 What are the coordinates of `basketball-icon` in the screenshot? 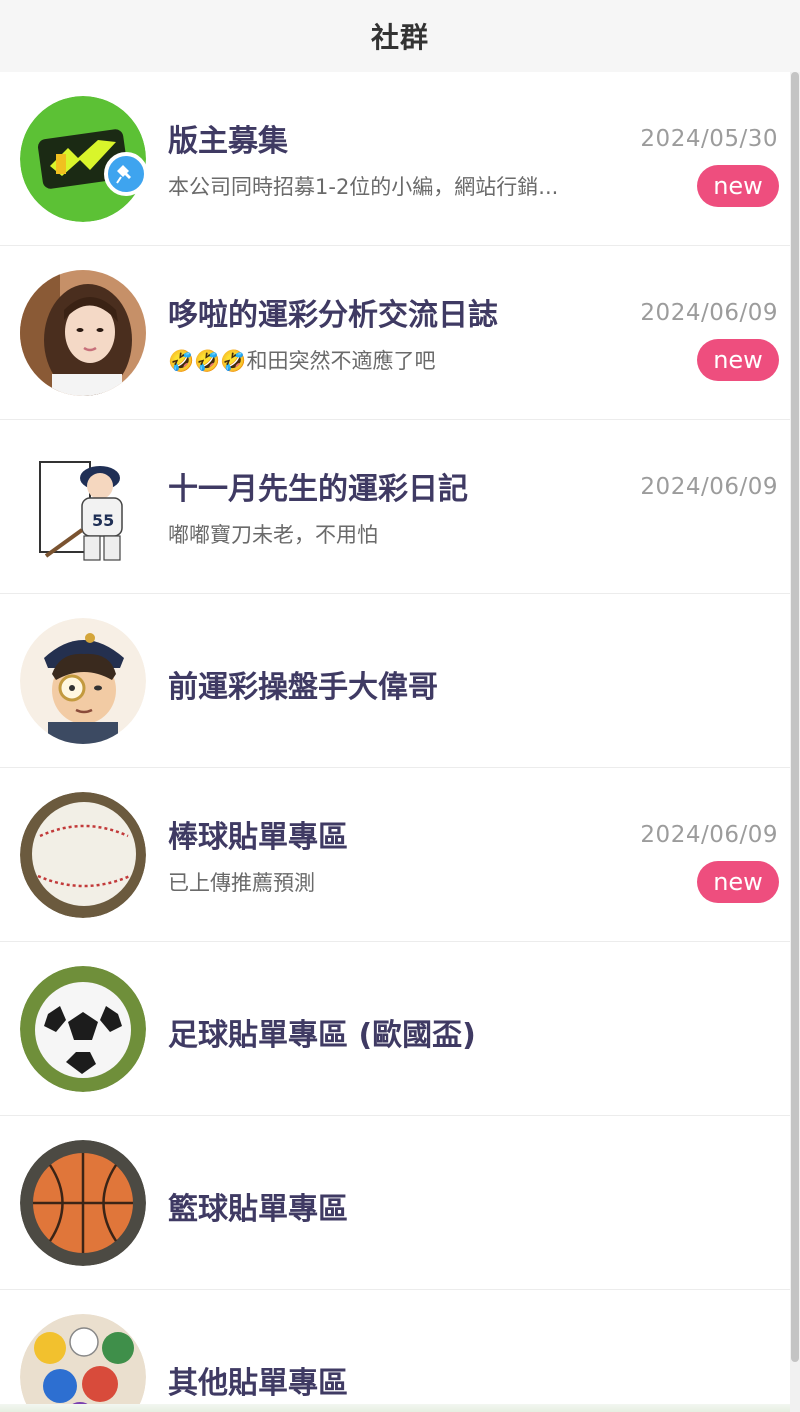 It's located at (83, 1203).